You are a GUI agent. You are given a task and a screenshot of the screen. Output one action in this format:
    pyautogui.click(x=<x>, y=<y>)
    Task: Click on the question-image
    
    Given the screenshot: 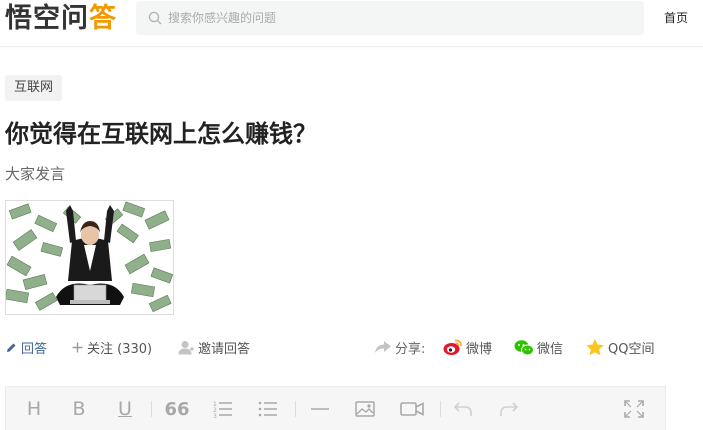 What is the action you would take?
    pyautogui.click(x=89, y=257)
    